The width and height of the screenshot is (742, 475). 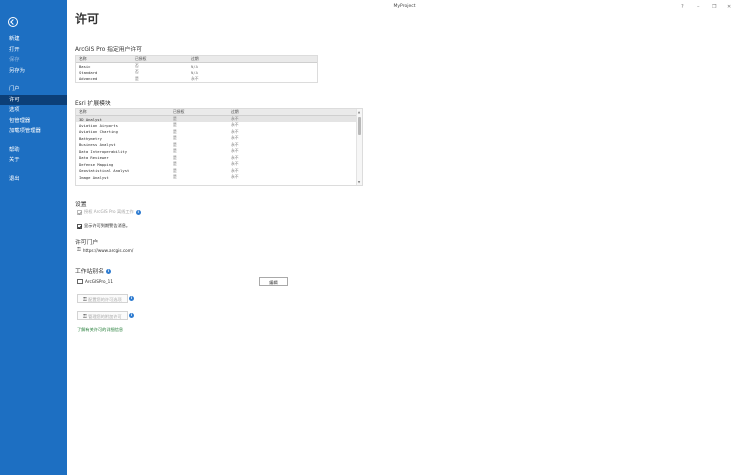 I want to click on workstation-section-title: 工作站别名 i, so click(x=93, y=270).